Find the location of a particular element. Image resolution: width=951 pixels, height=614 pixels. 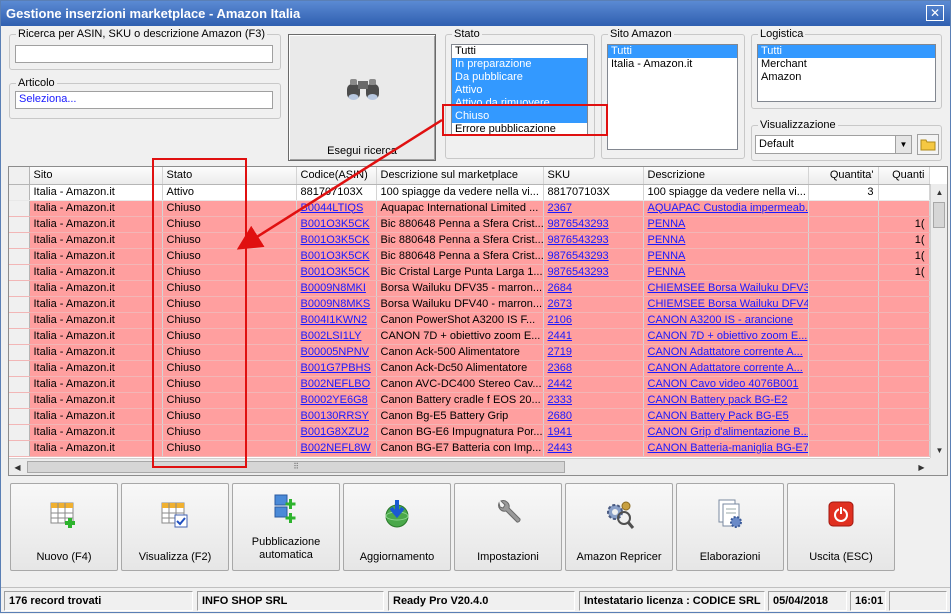

cell-sku: 2673 is located at coordinates (593, 304).